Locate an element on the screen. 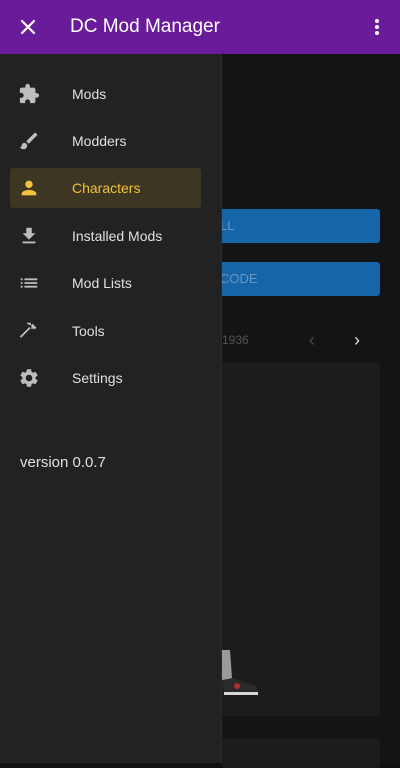 This screenshot has height=768, width=400. drawer-item-settings: Settings is located at coordinates (105, 378).